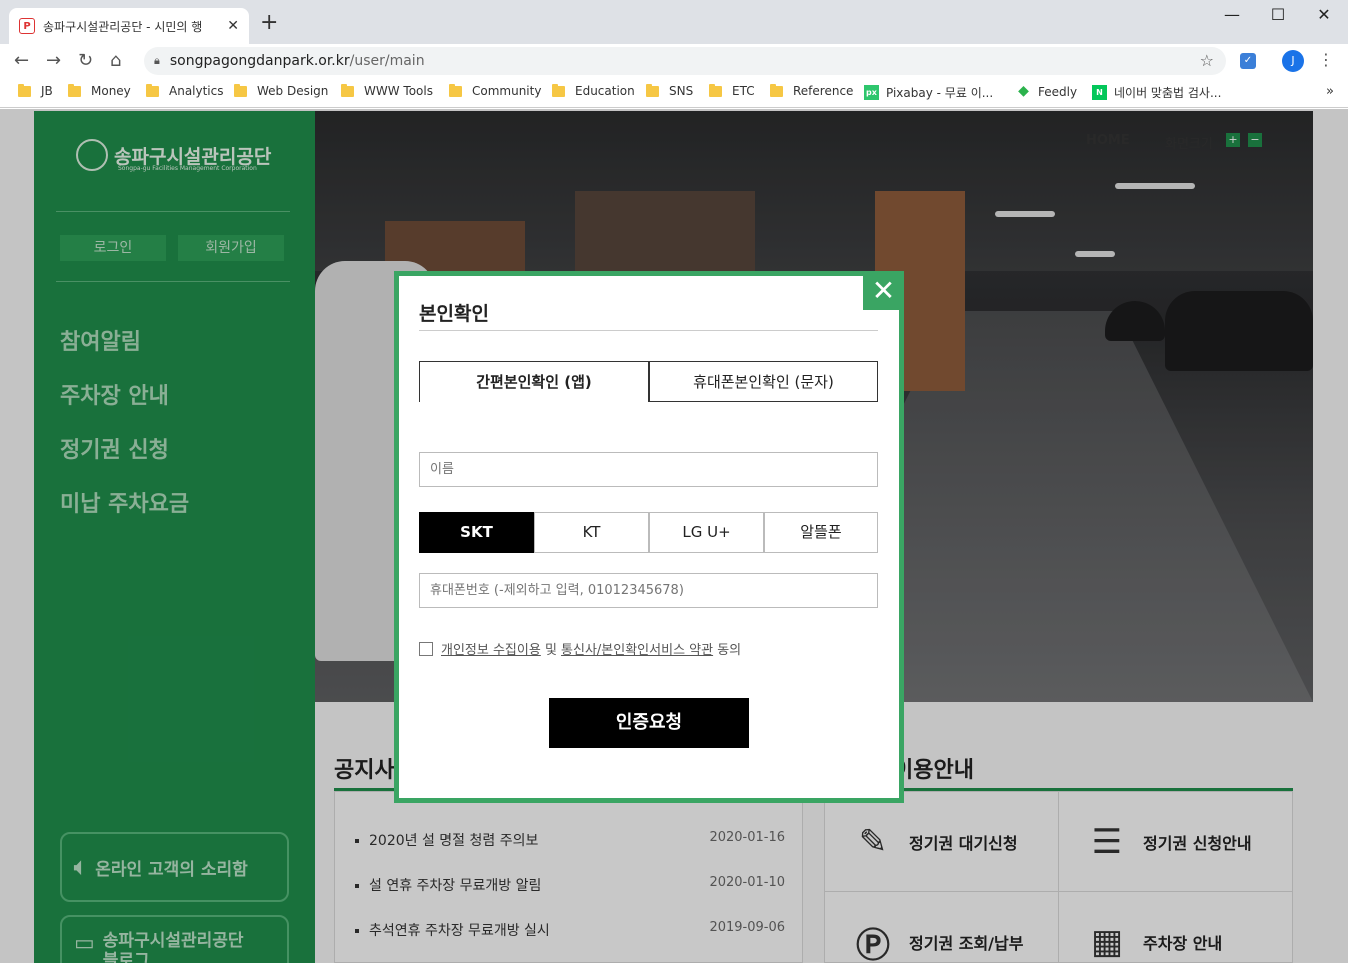  Describe the element at coordinates (1248, 61) in the screenshot. I see `extension-icon: ✓` at that location.